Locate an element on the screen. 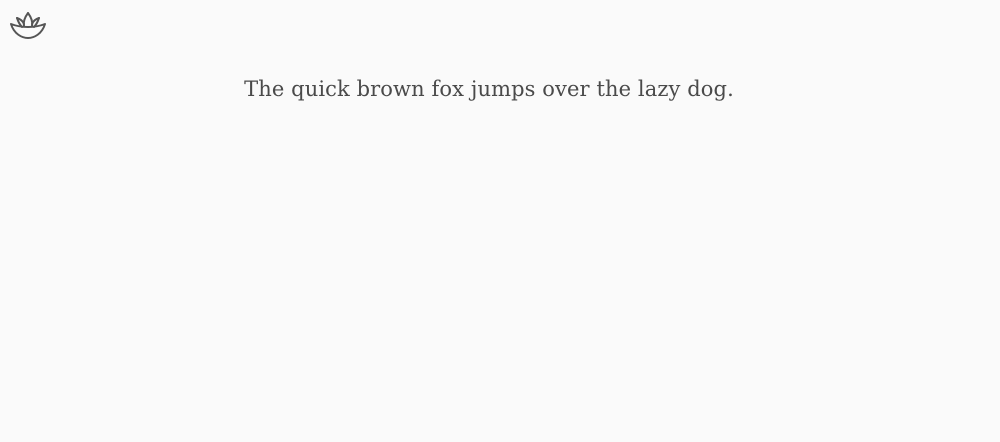 Image resolution: width=1000 pixels, height=442 pixels. lotus-logo-icon is located at coordinates (28, 25).